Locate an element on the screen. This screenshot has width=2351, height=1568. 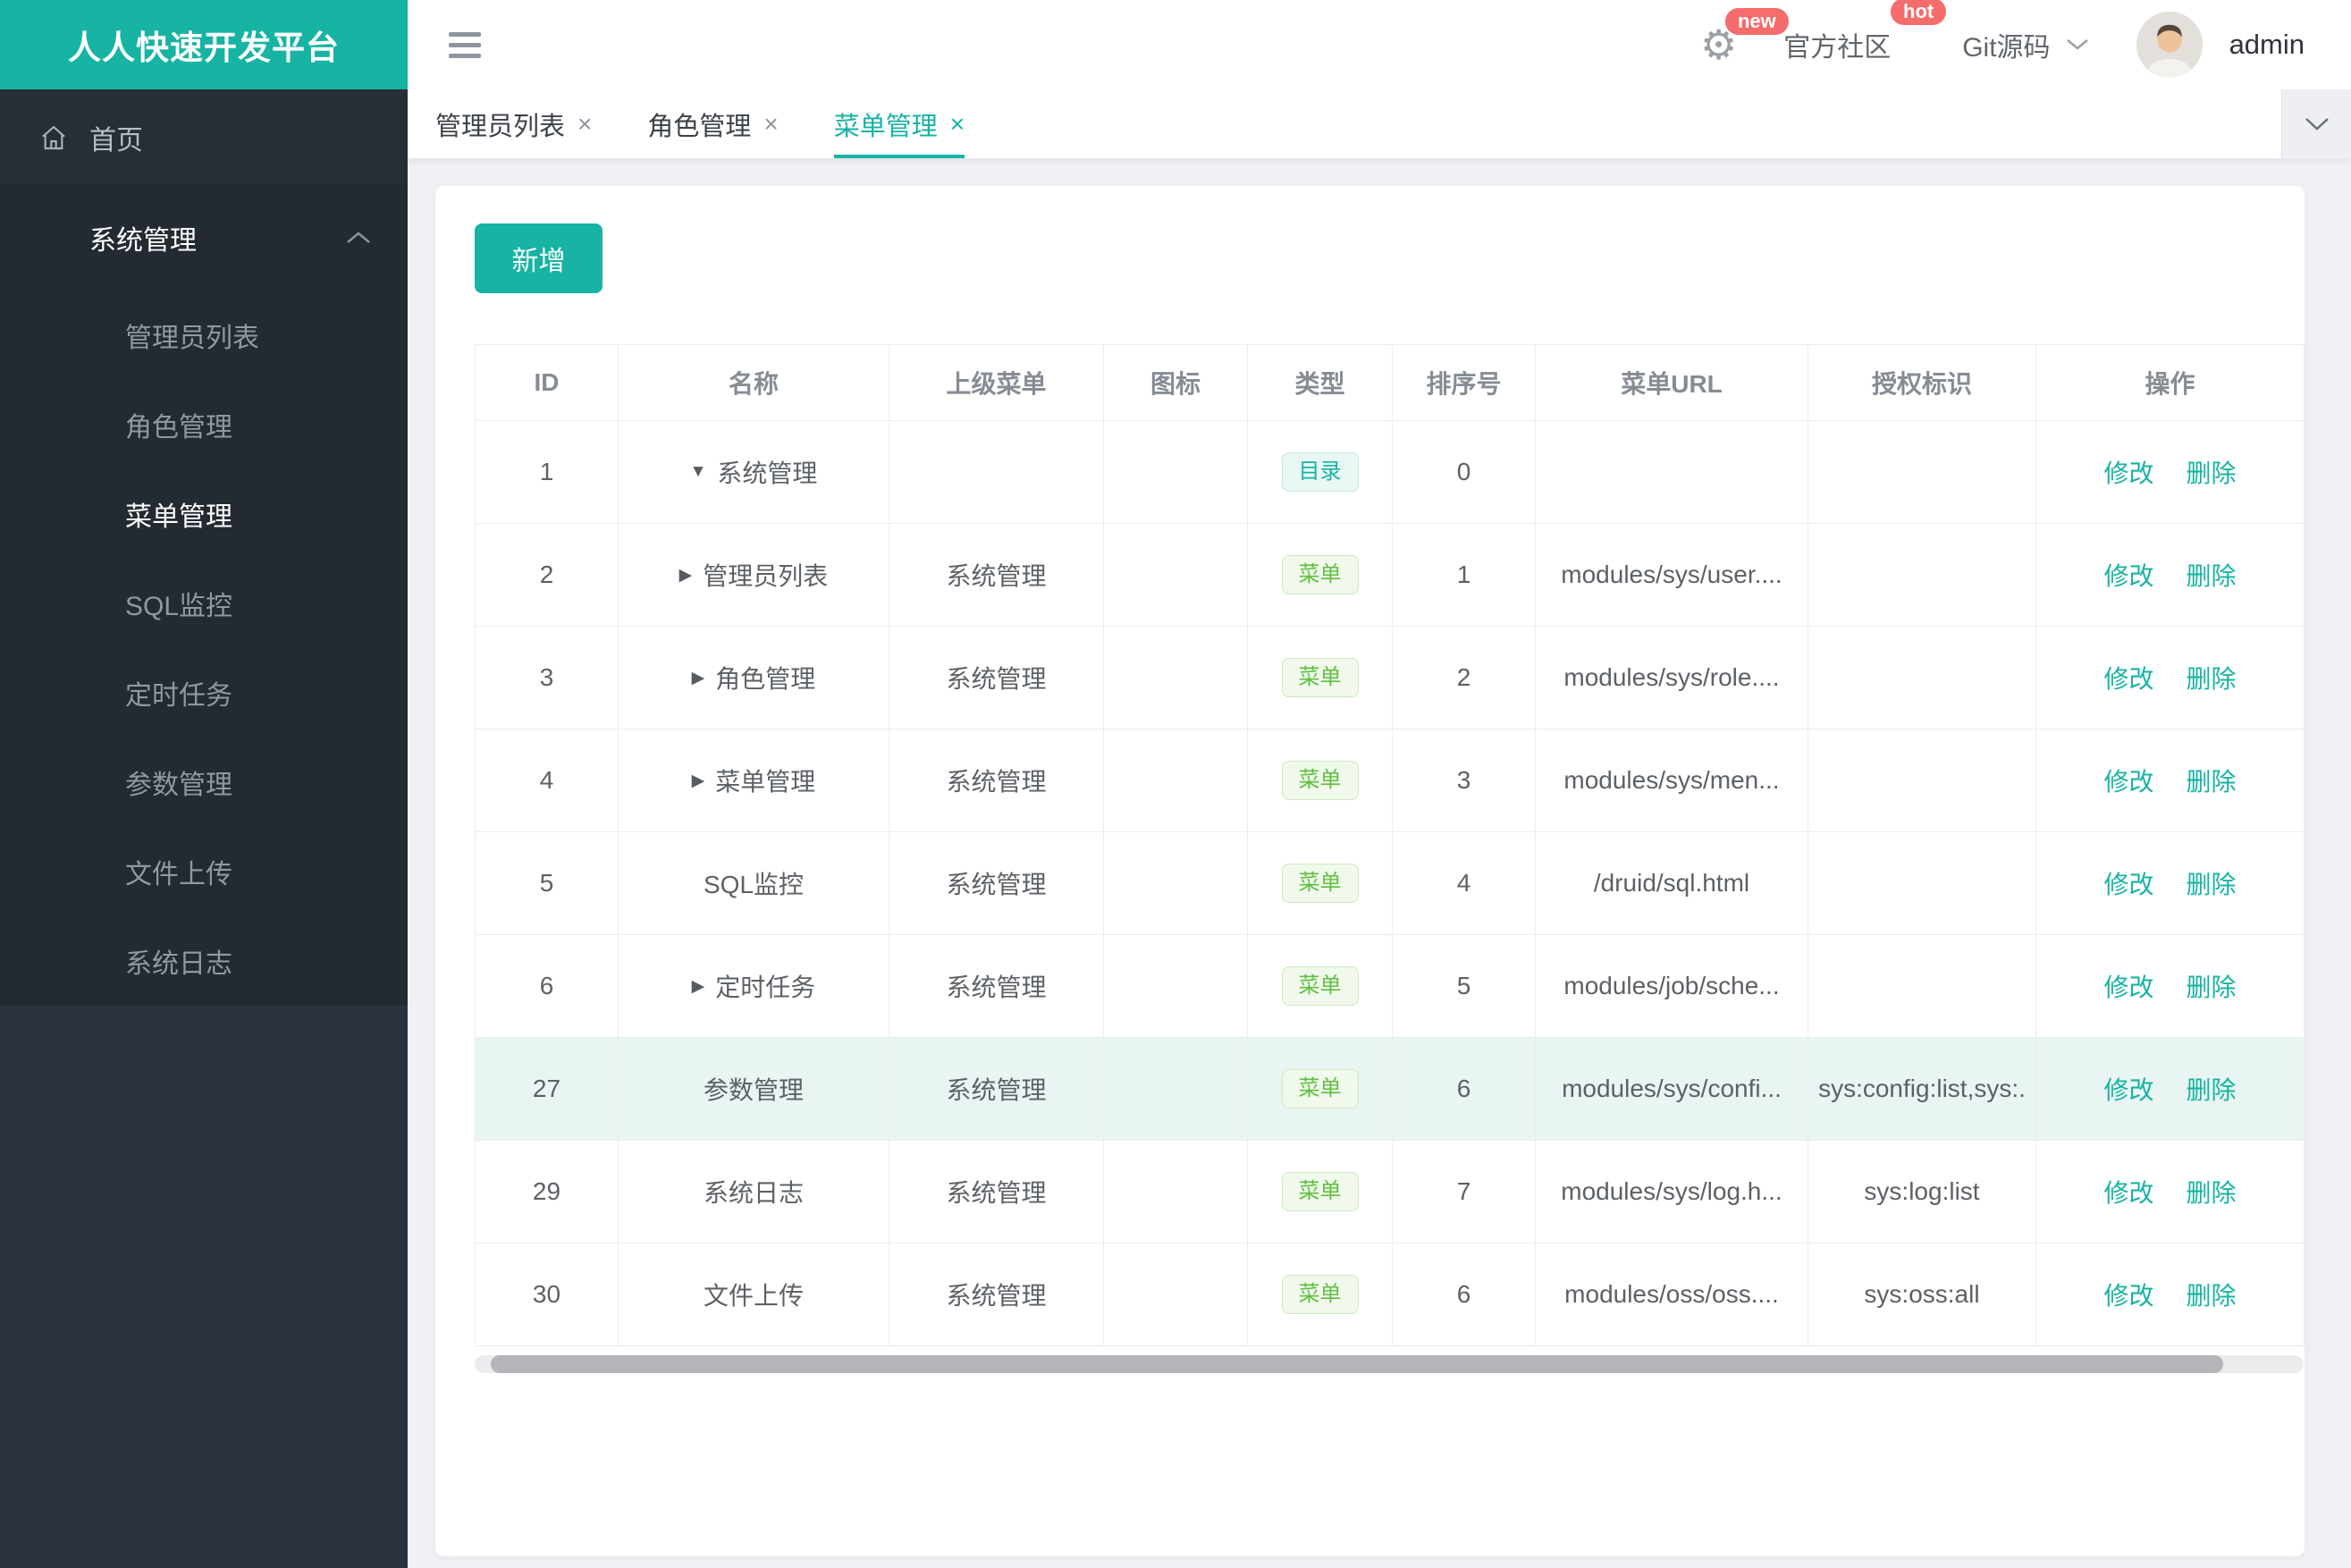
cell-id: 29 is located at coordinates (547, 1191).